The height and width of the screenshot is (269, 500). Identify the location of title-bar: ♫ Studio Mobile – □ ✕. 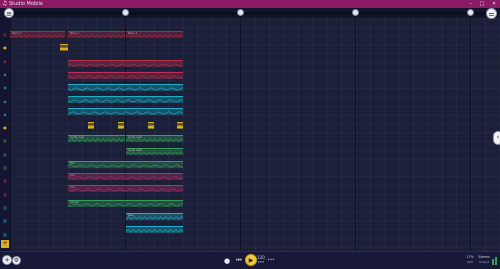
(250, 4).